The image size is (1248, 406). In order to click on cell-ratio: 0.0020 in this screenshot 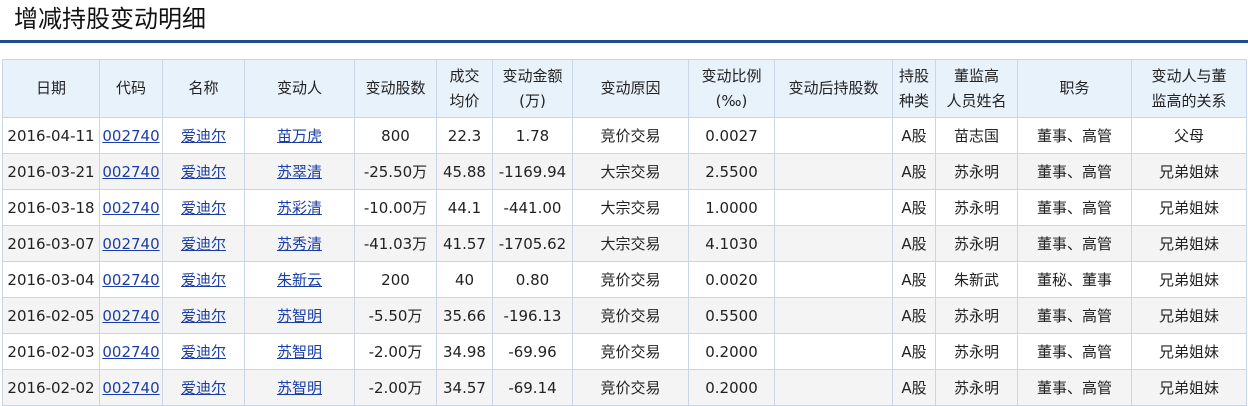, I will do `click(731, 279)`.